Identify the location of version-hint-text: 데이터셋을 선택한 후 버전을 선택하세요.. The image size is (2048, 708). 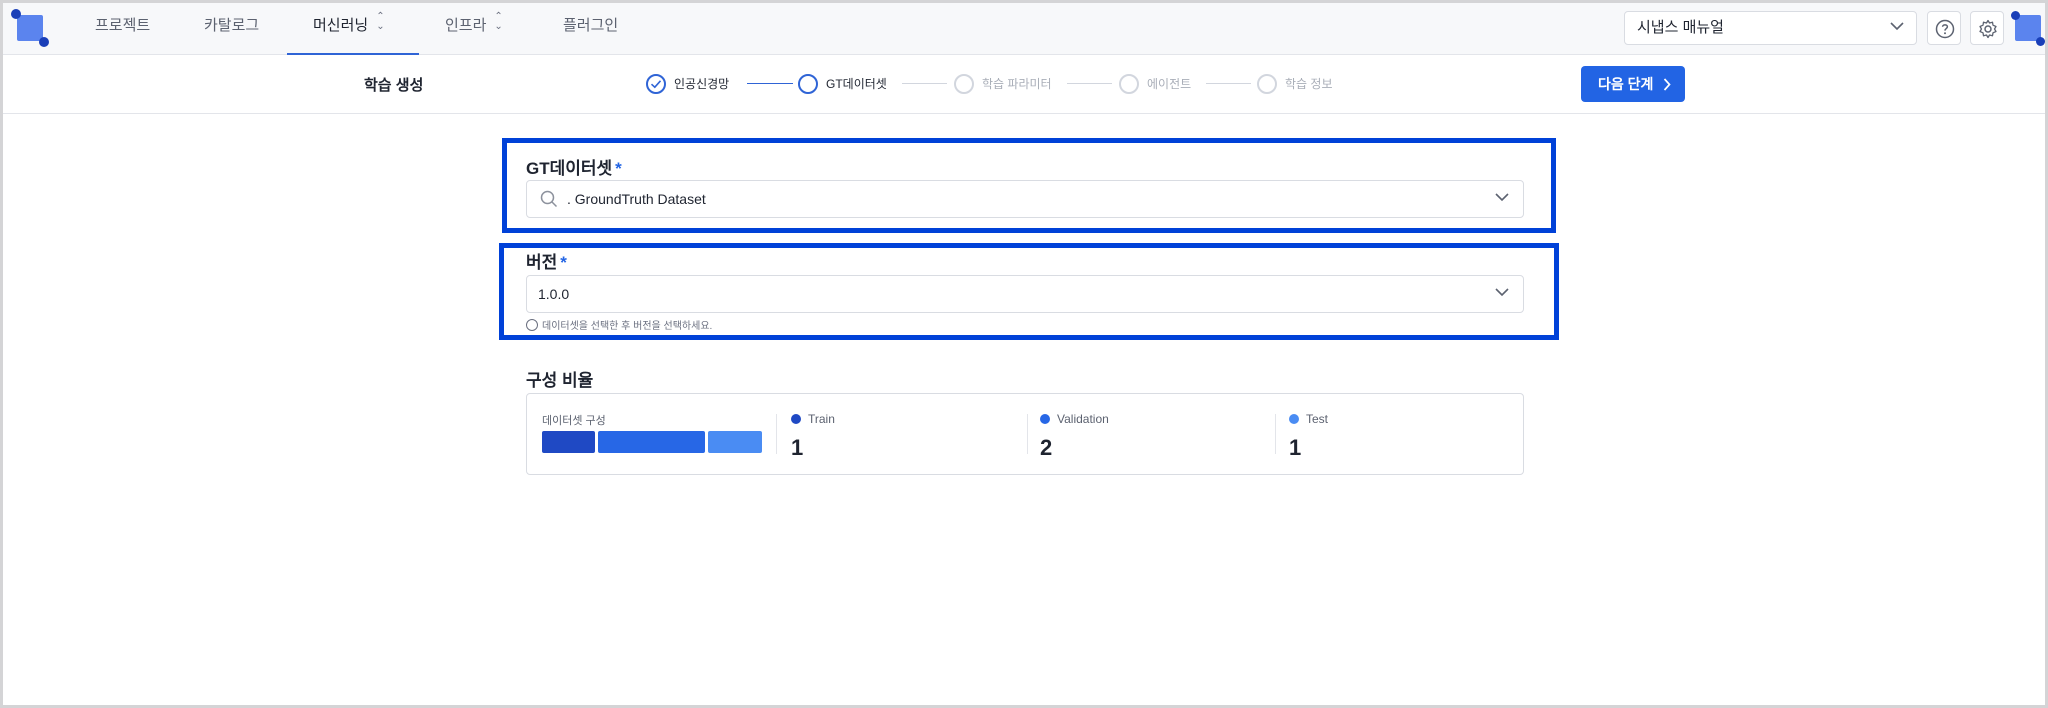
(627, 326).